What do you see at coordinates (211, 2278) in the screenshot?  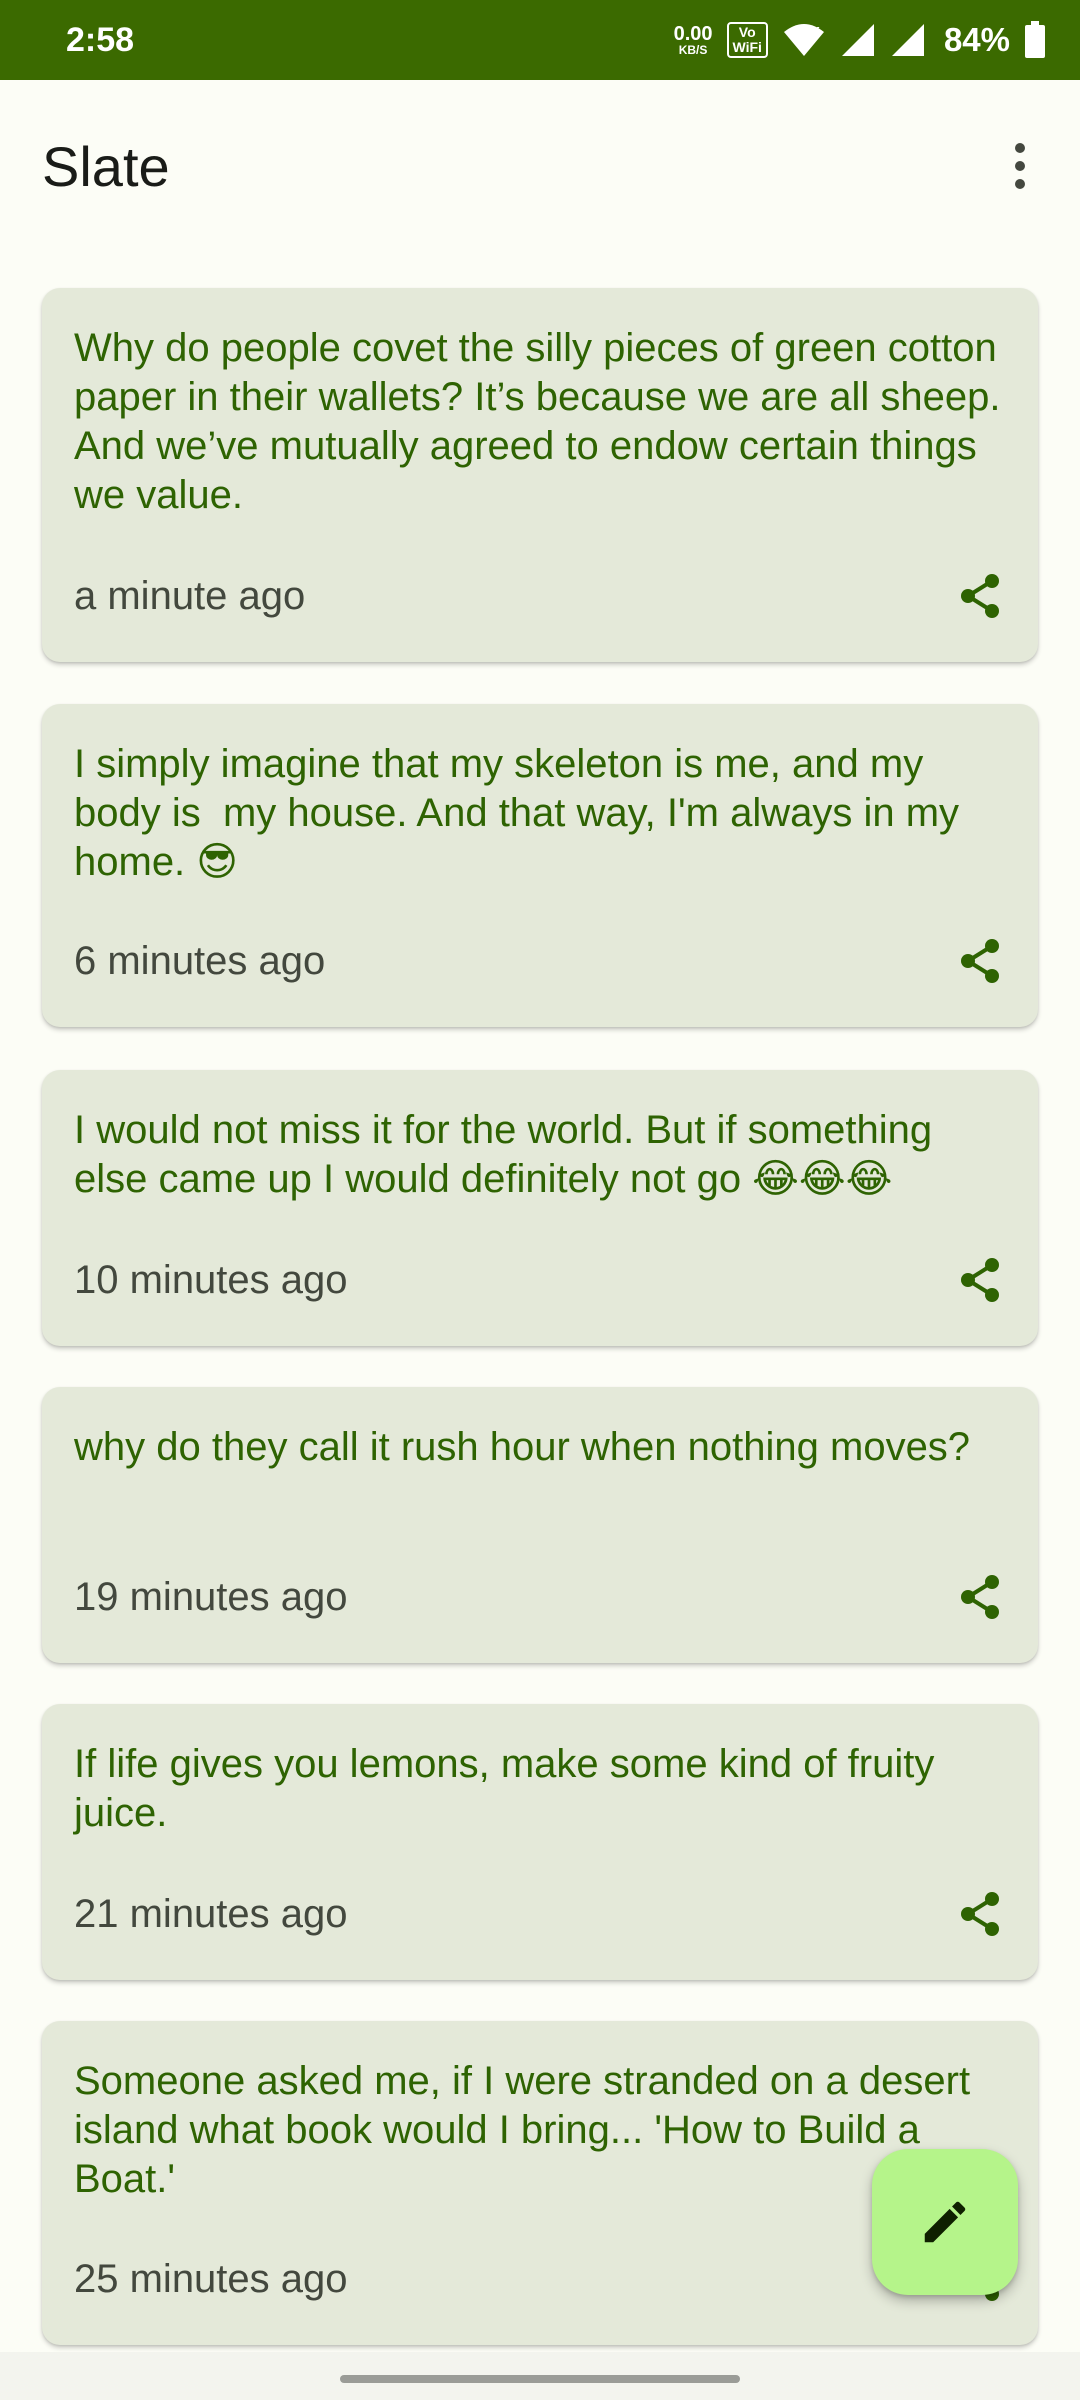 I see `note-timestamp: 25 minutes ago` at bounding box center [211, 2278].